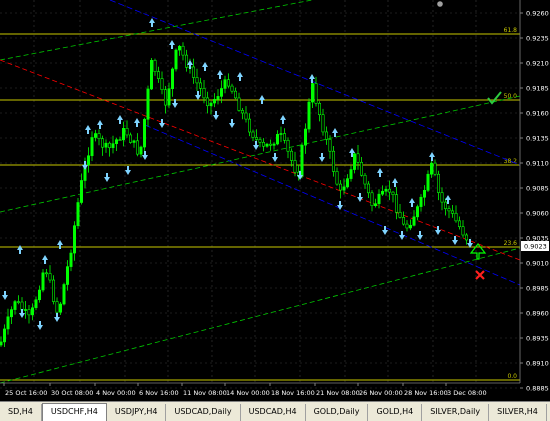 Image resolution: width=550 pixels, height=421 pixels. What do you see at coordinates (381, 393) in the screenshot?
I see `time-tick-label: 26 Nov 00:00` at bounding box center [381, 393].